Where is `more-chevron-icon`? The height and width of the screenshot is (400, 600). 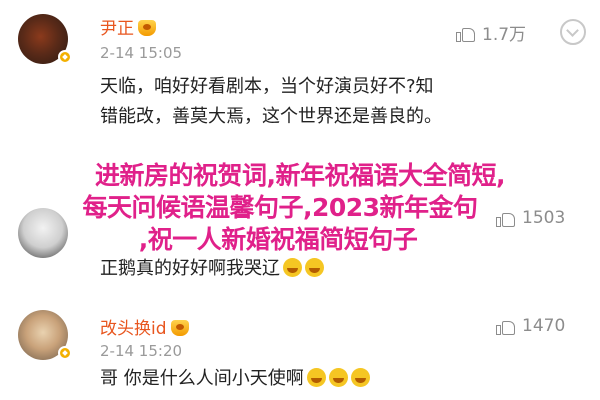 more-chevron-icon is located at coordinates (573, 32).